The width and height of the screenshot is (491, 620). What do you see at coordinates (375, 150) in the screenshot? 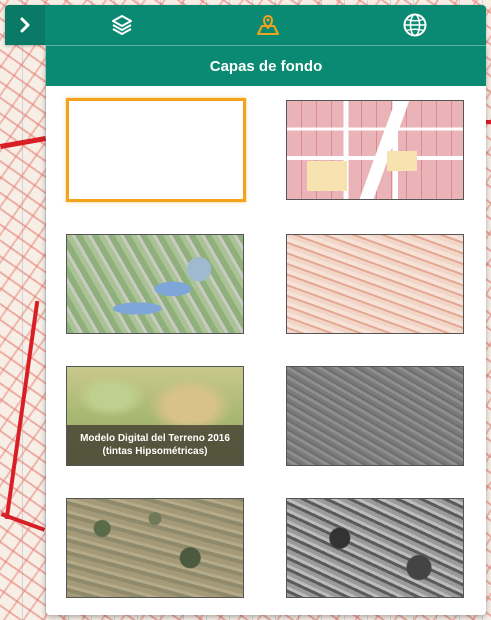
I see `basemap-urban-cadastre` at bounding box center [375, 150].